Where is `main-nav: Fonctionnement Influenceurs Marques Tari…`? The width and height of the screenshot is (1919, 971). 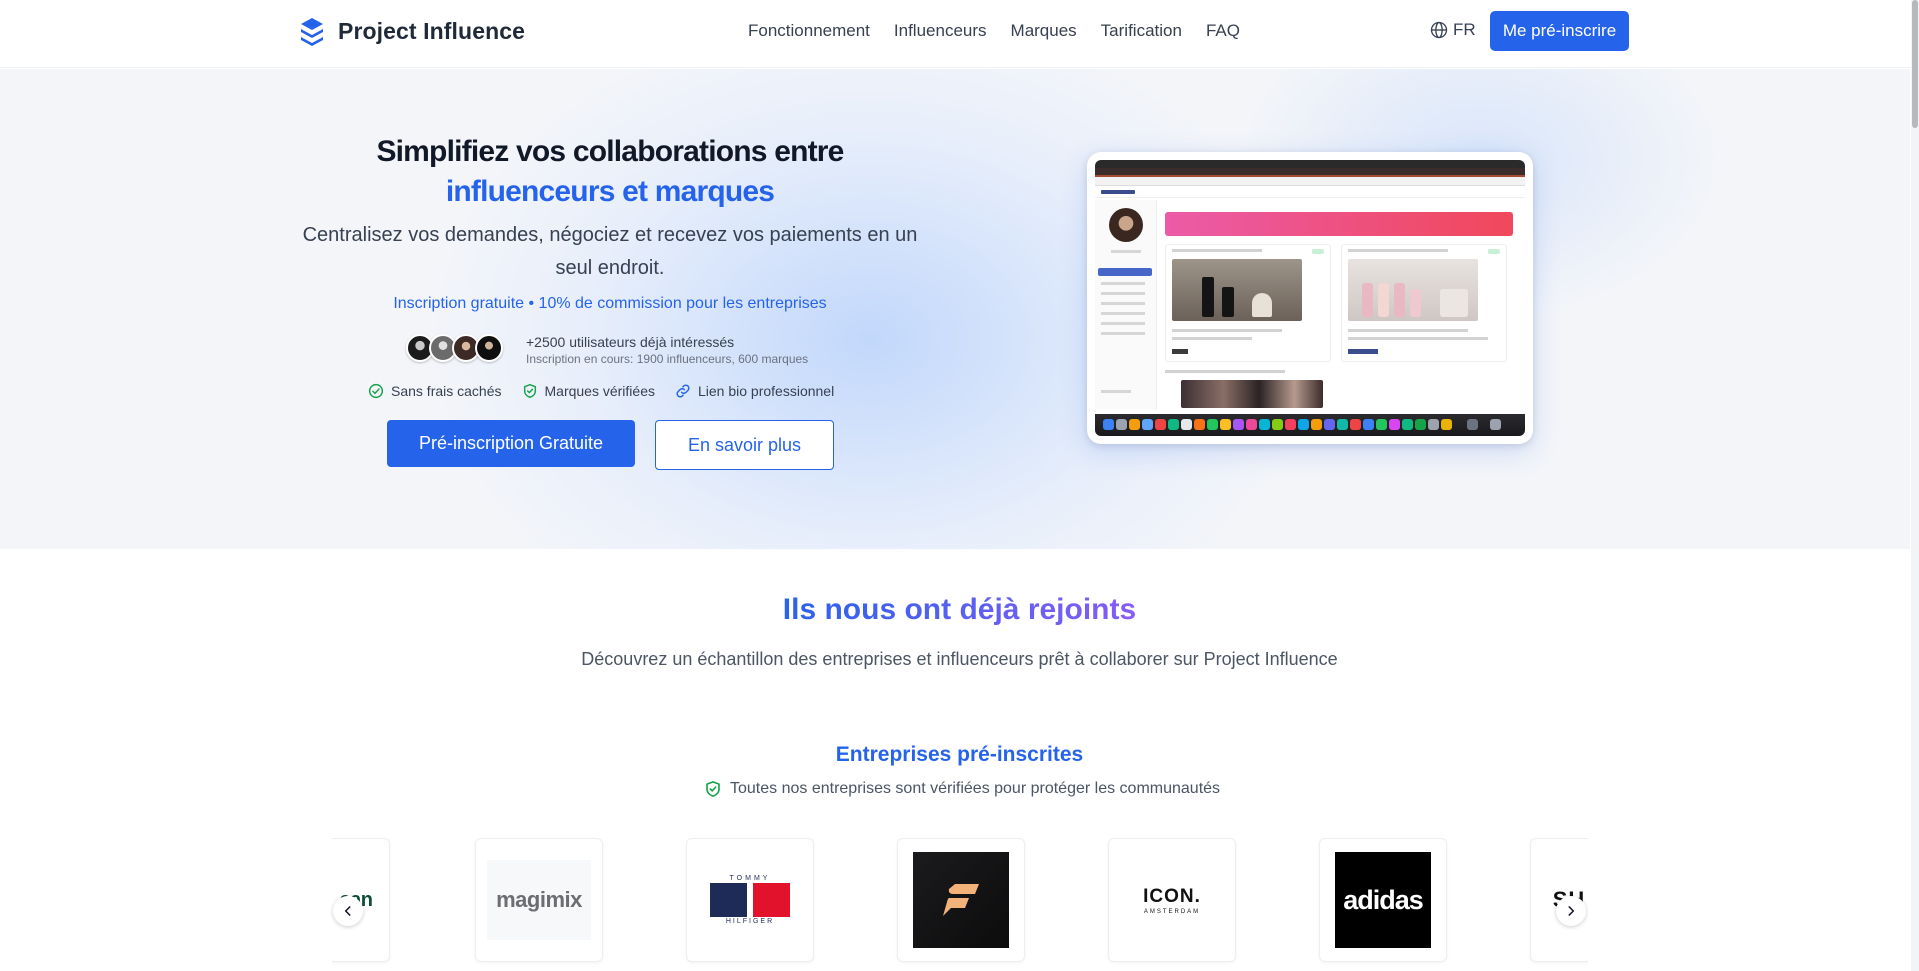
main-nav: Fonctionnement Influenceurs Marques Tari… is located at coordinates (994, 31).